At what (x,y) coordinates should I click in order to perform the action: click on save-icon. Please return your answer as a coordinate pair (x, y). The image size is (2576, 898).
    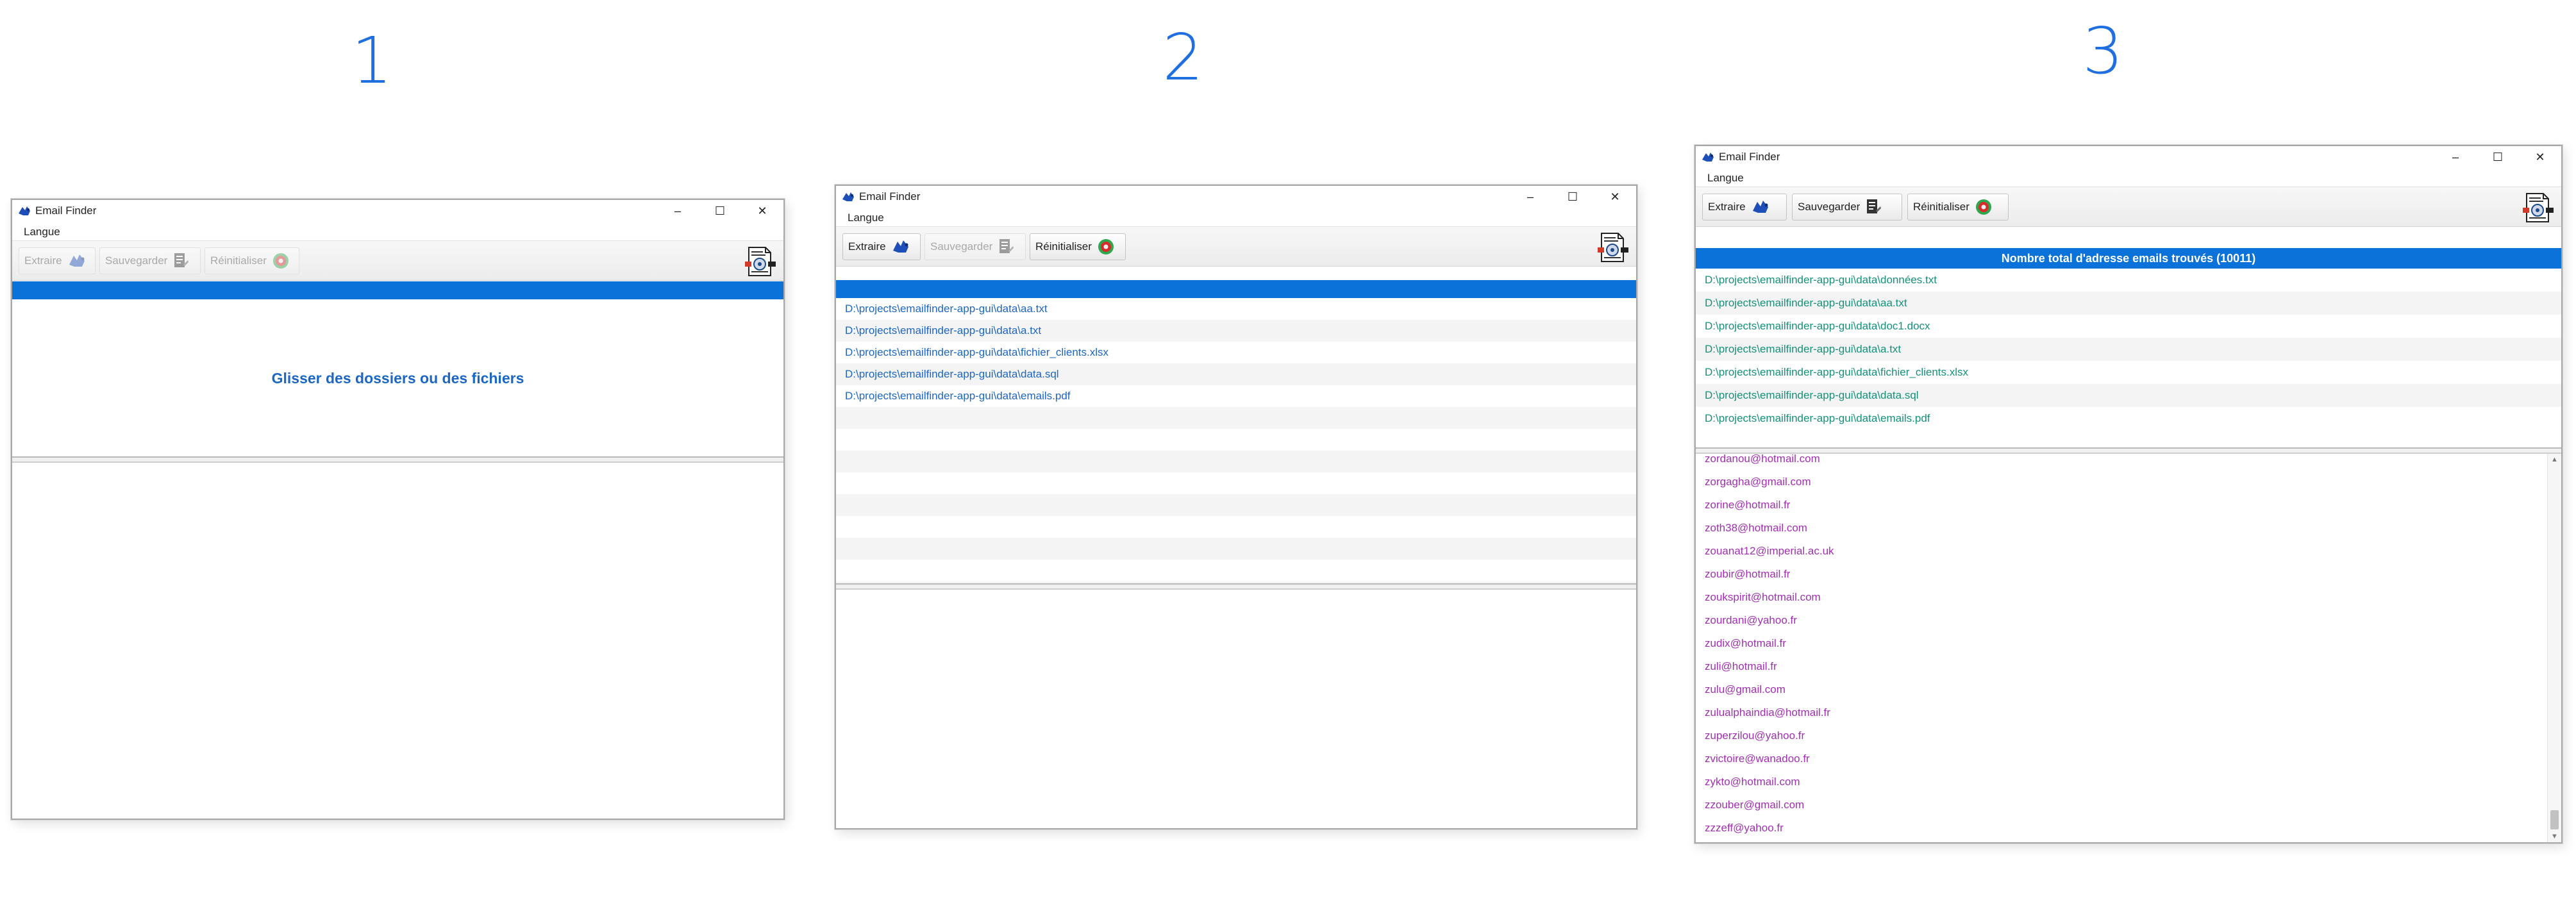
    Looking at the image, I should click on (1873, 207).